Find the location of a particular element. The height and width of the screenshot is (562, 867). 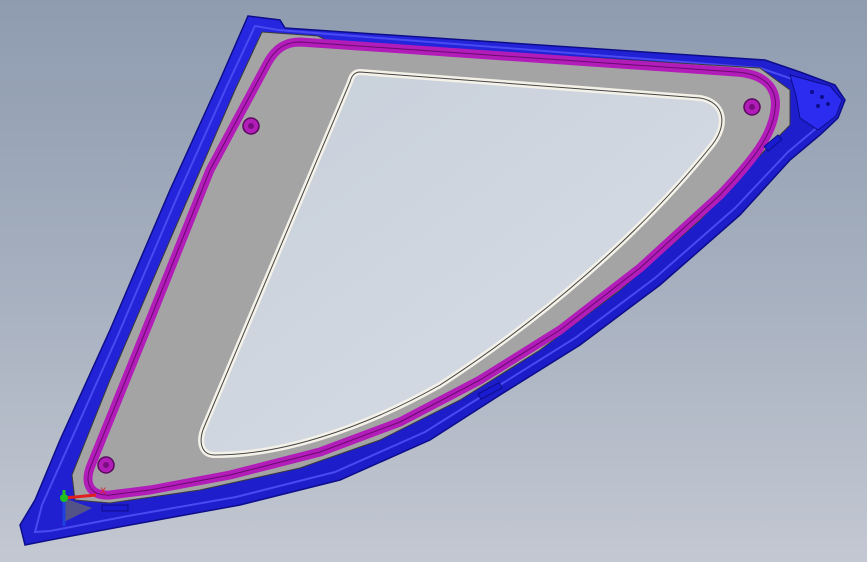

fastener-top-right is located at coordinates (752, 107).